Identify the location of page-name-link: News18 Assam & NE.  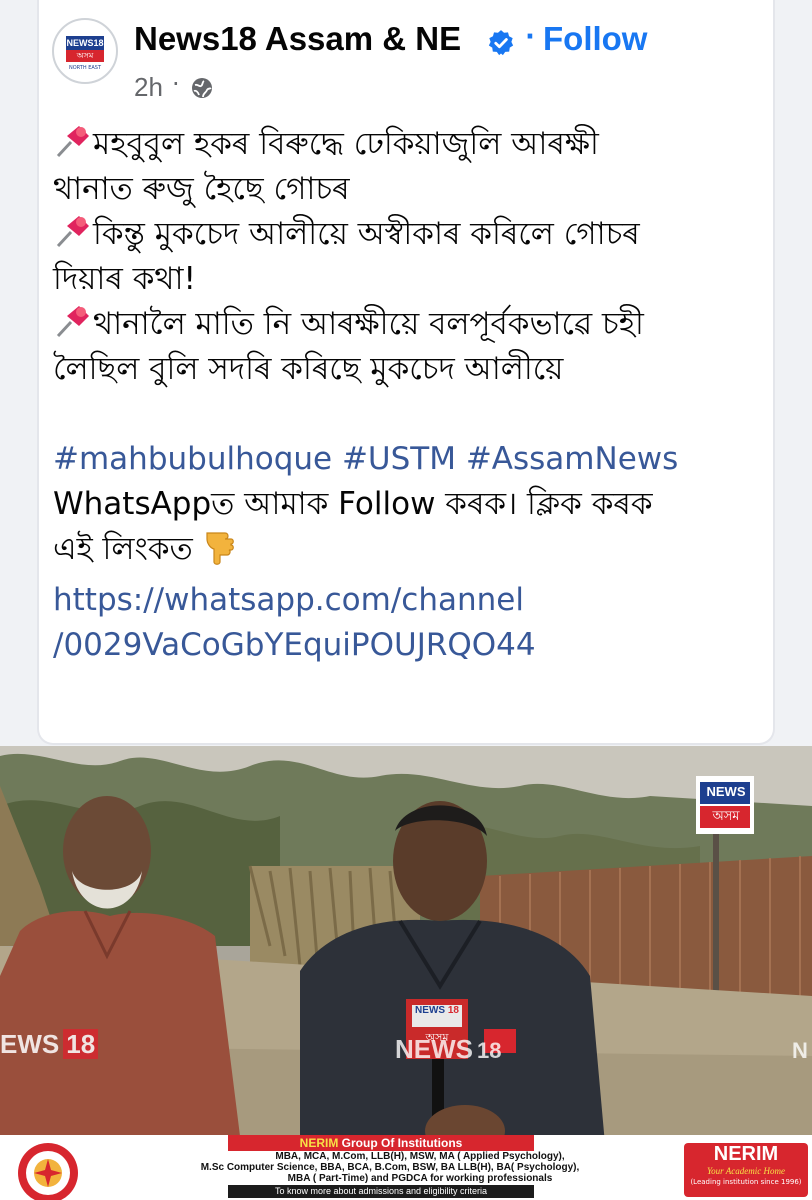
(297, 39).